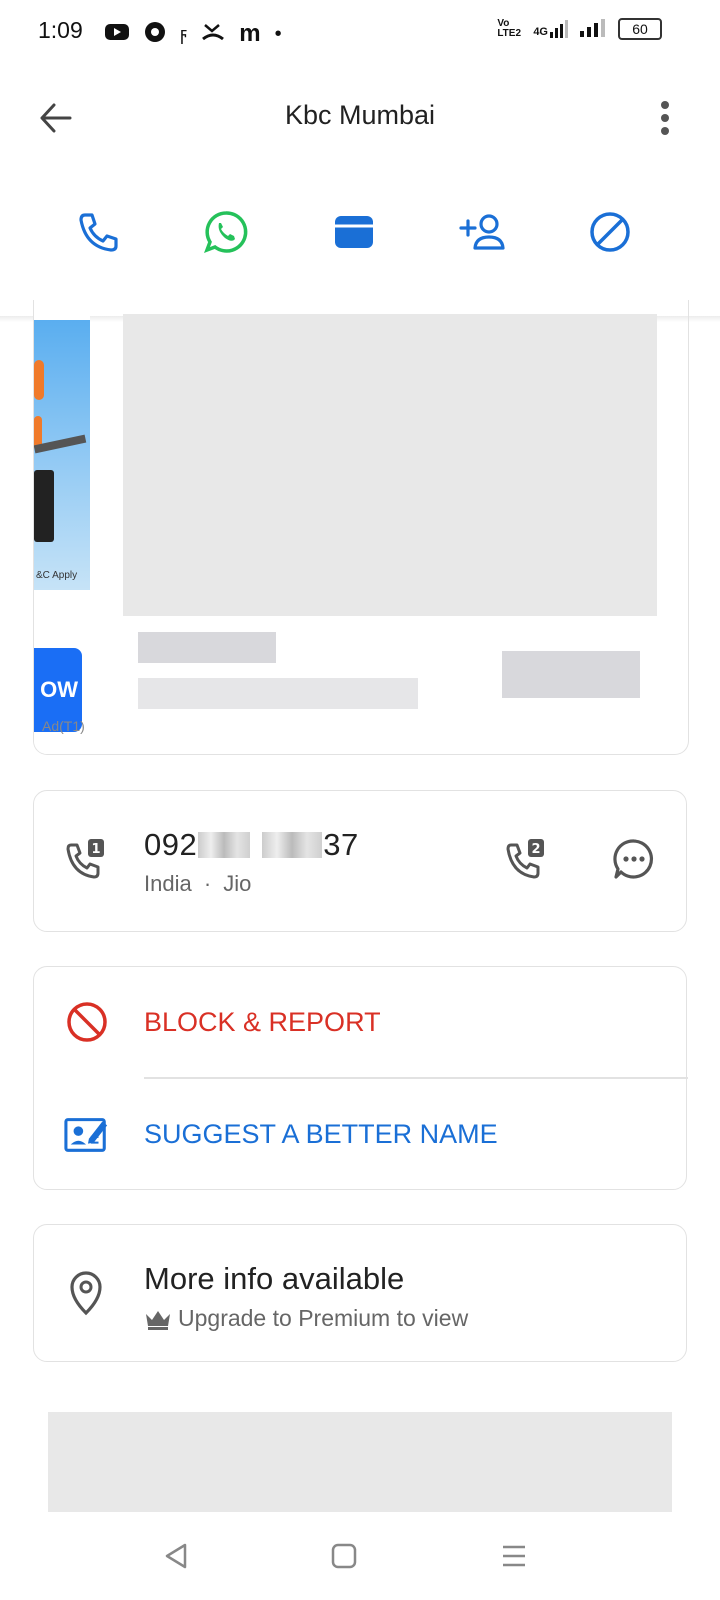 The height and width of the screenshot is (1600, 720). What do you see at coordinates (262, 1022) in the screenshot?
I see `block-report-label: BLOCK & REPORT` at bounding box center [262, 1022].